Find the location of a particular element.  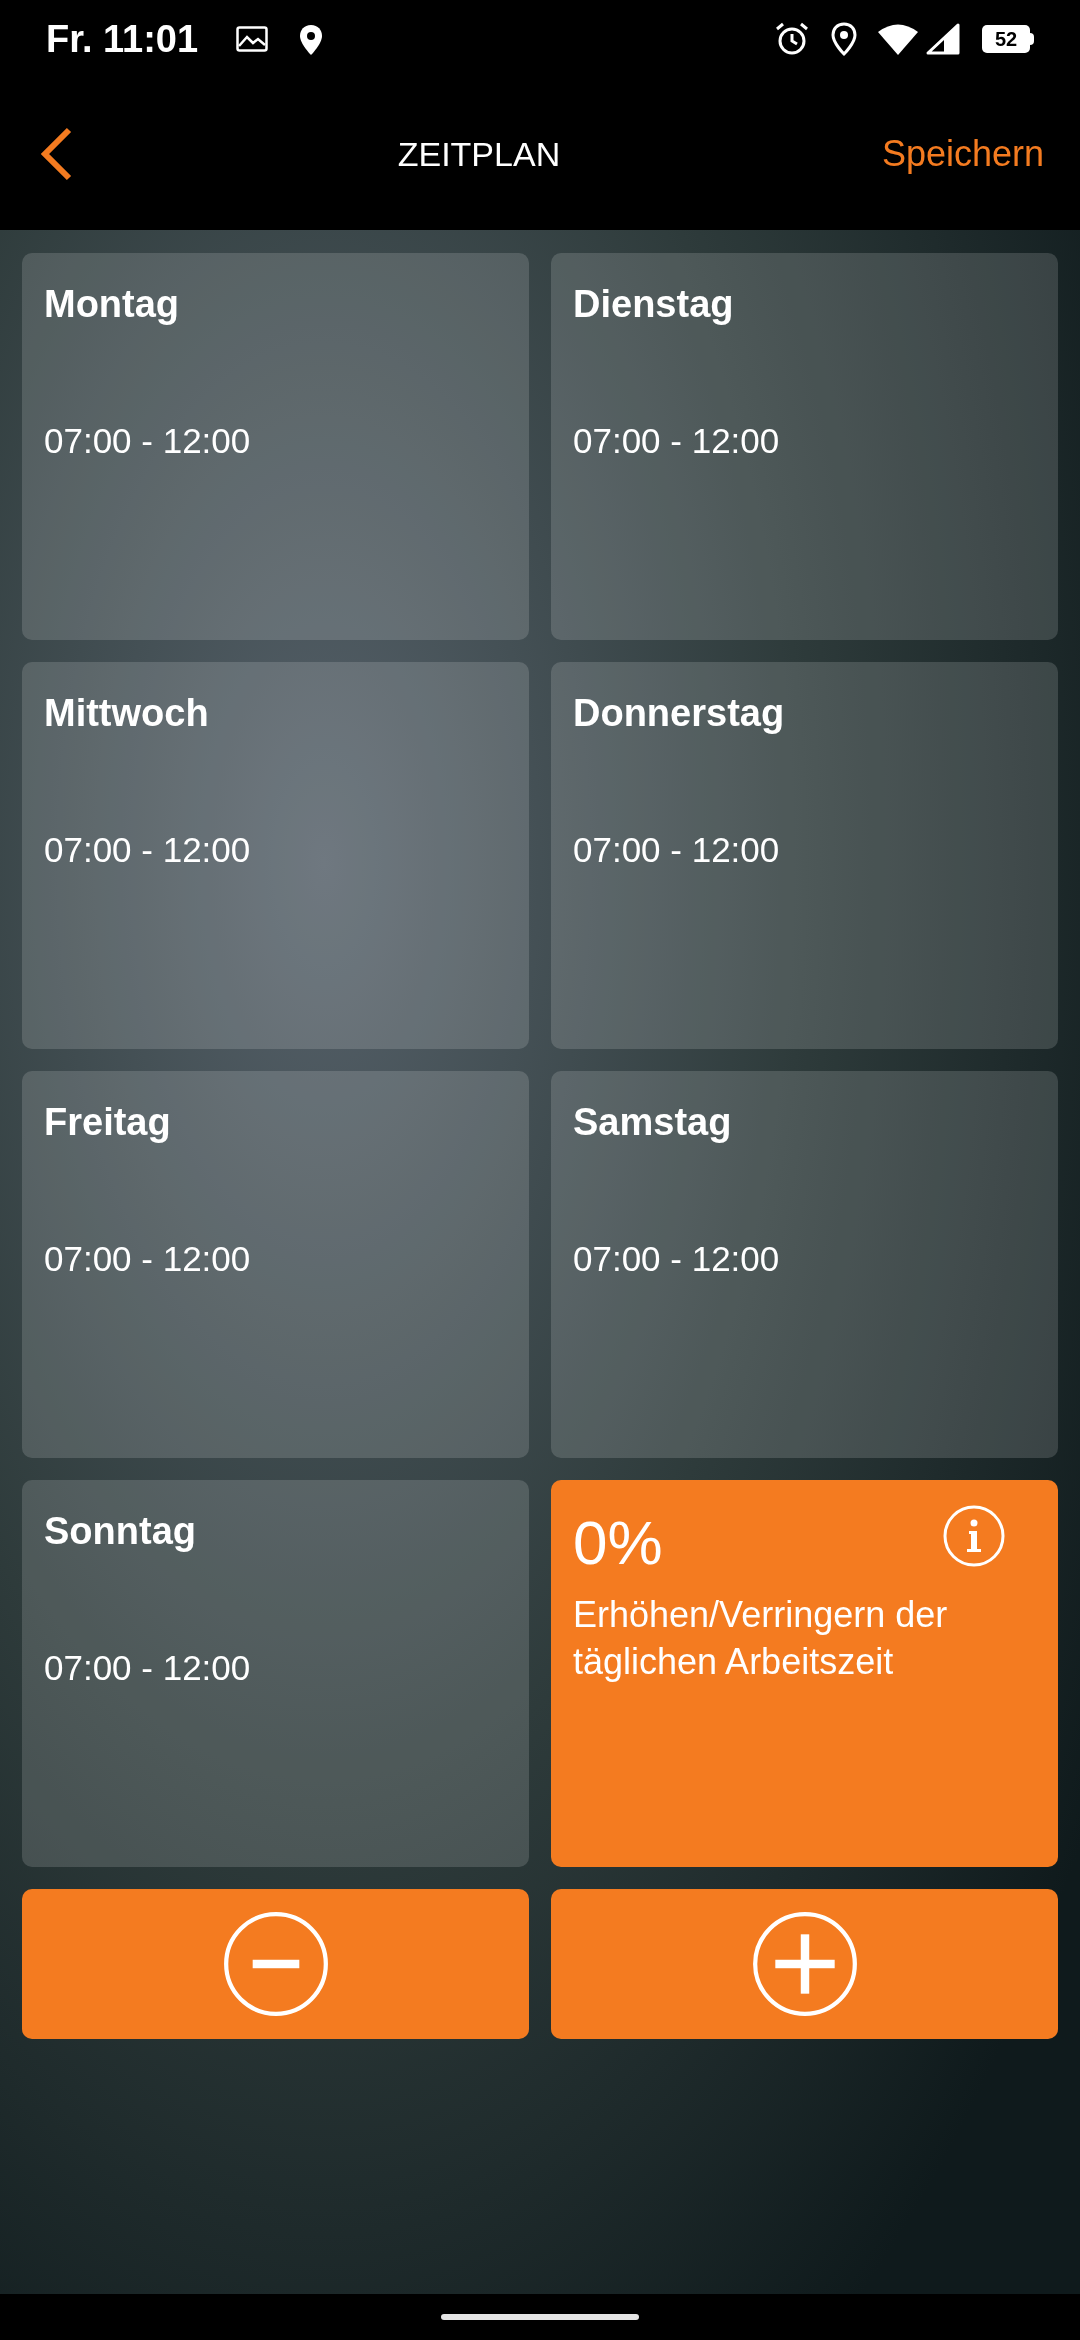

location-icon is located at coordinates (844, 39).